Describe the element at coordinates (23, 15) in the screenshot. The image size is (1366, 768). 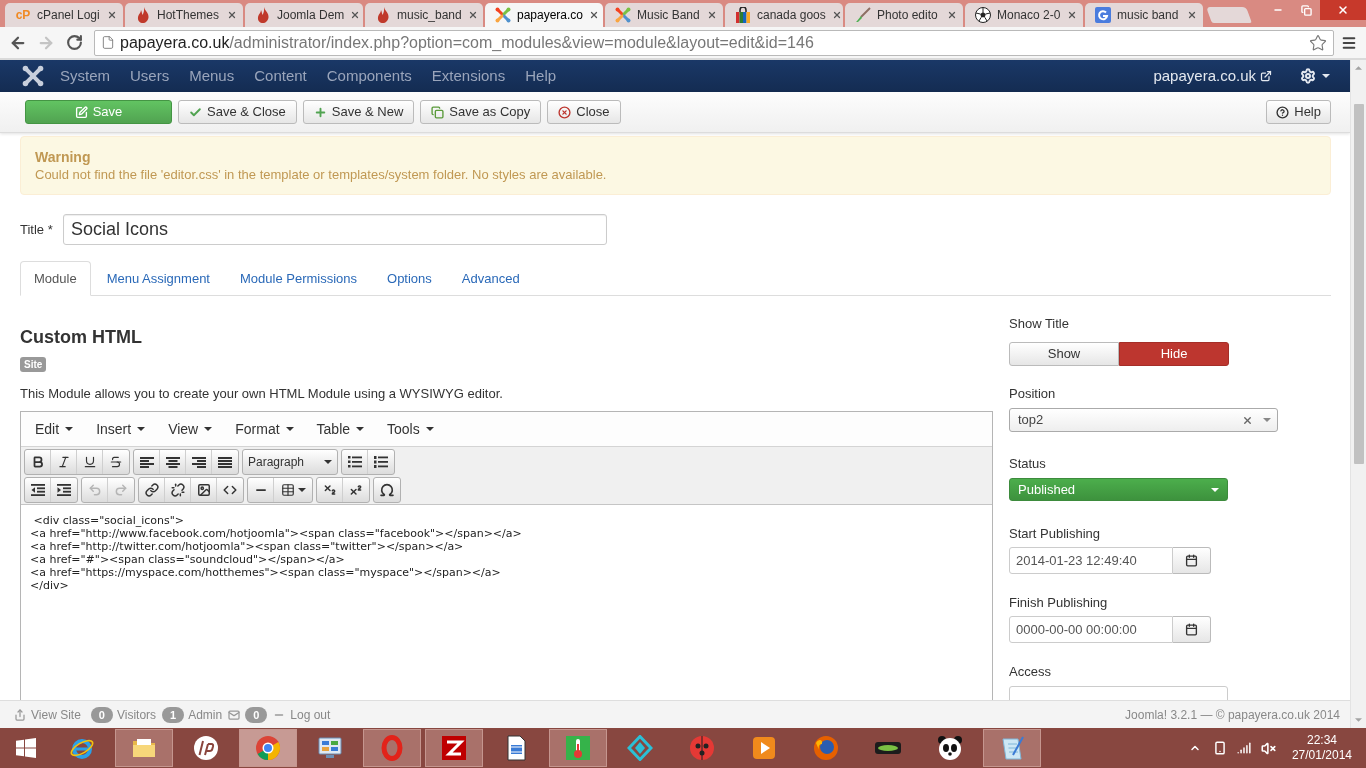
I see `favicon-letters: cP` at that location.